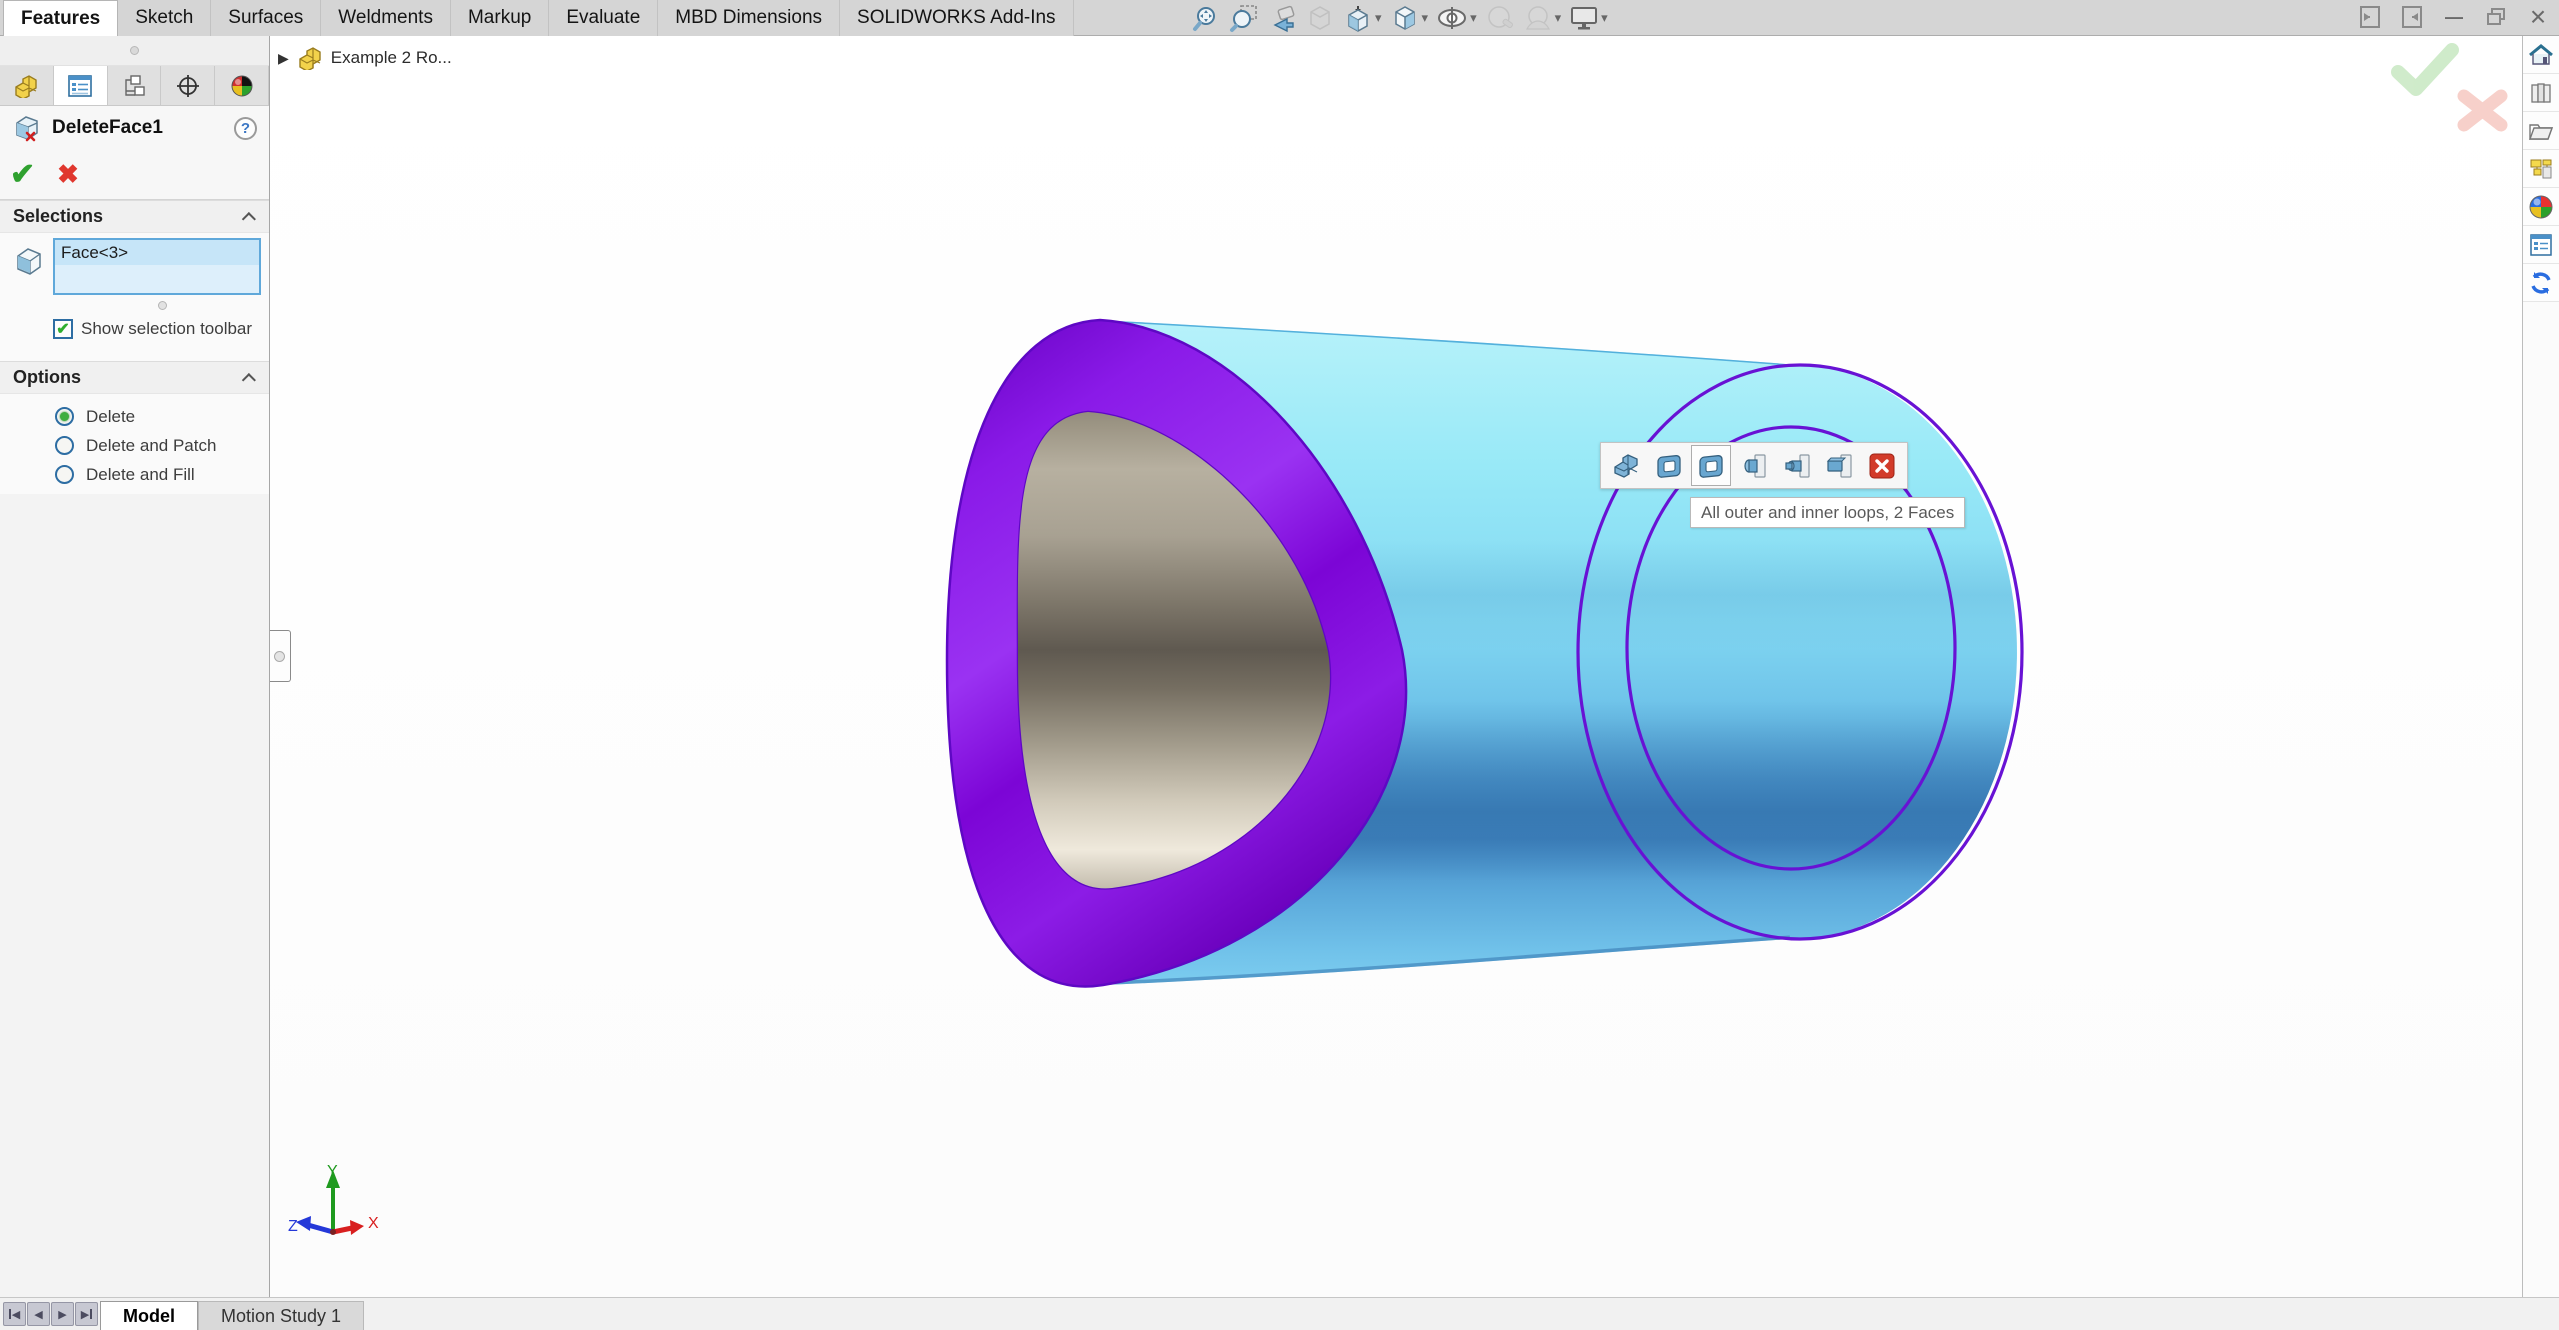 The width and height of the screenshot is (2559, 1330). Describe the element at coordinates (134, 128) in the screenshot. I see `feature-title-row: DeleteFace1 ?` at that location.